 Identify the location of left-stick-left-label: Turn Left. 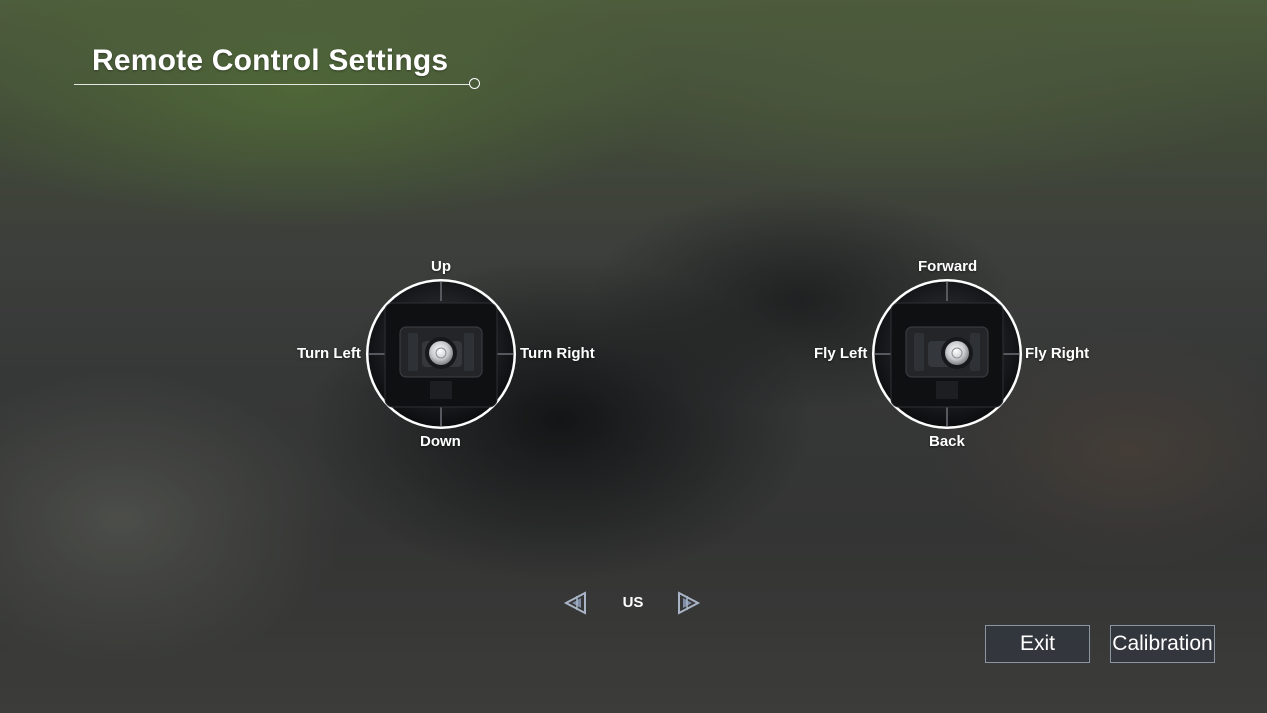
(329, 353).